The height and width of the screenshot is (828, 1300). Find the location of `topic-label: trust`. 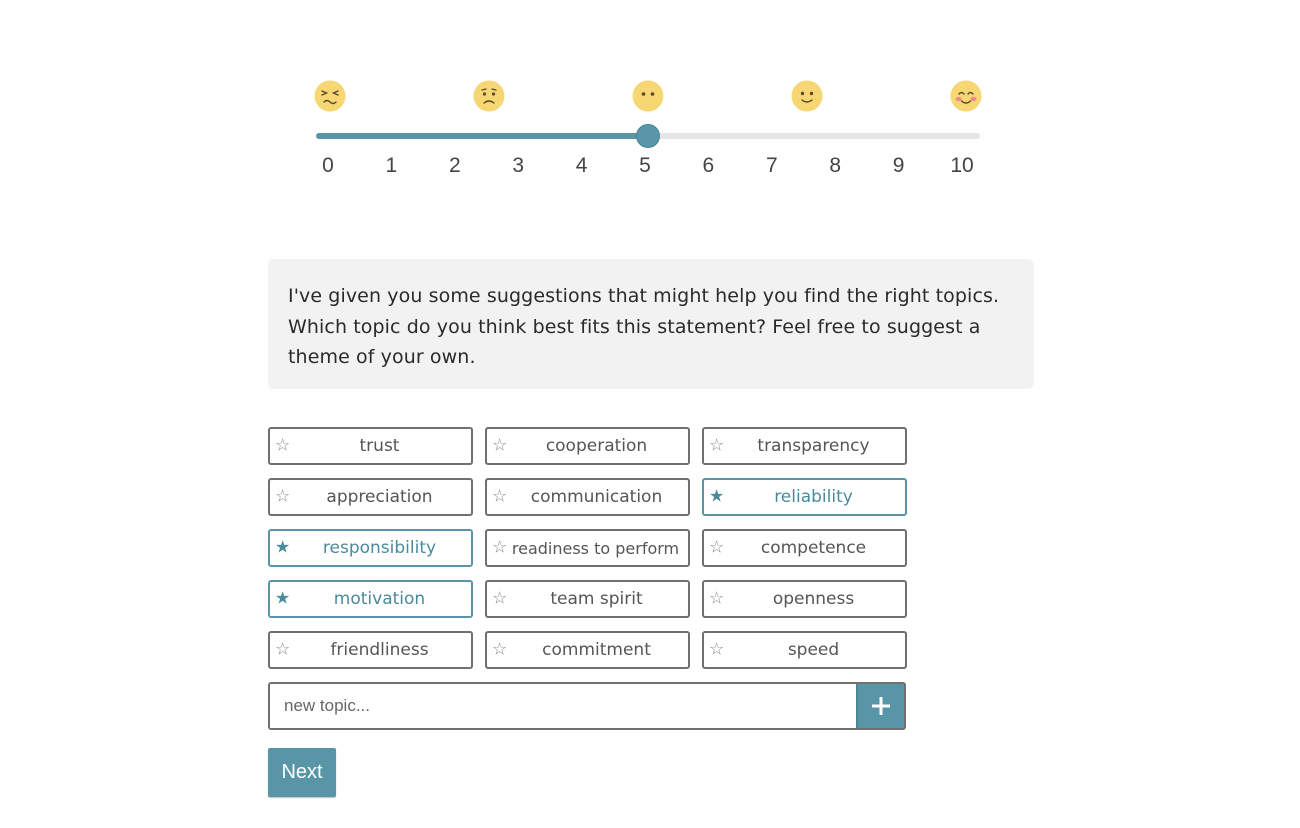

topic-label: trust is located at coordinates (379, 446).